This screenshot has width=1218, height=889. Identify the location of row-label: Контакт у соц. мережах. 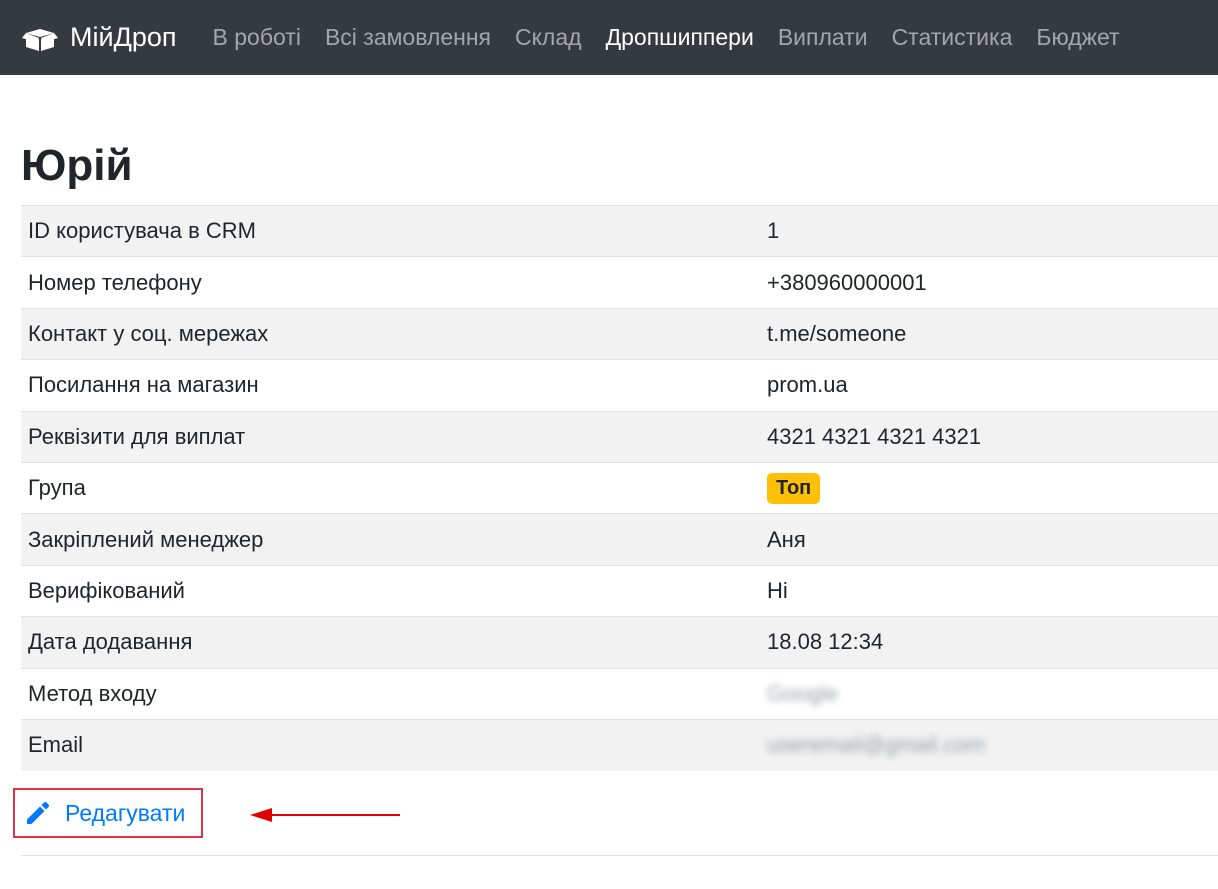
(390, 333).